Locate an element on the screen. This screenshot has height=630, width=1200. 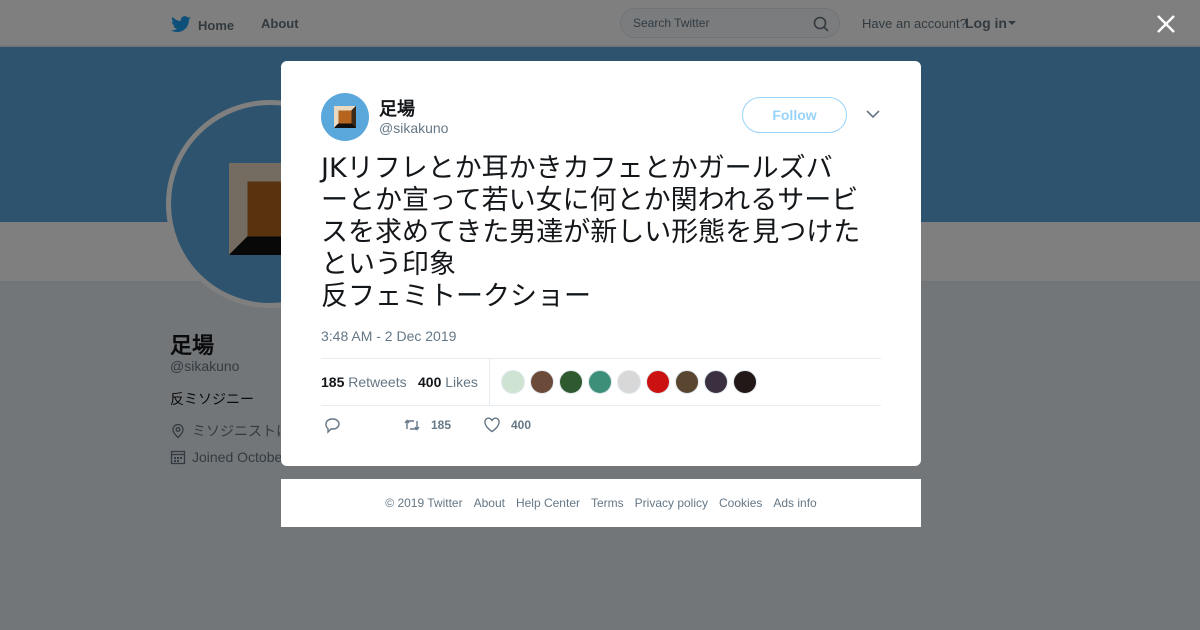
likes-label: Likes is located at coordinates (461, 382).